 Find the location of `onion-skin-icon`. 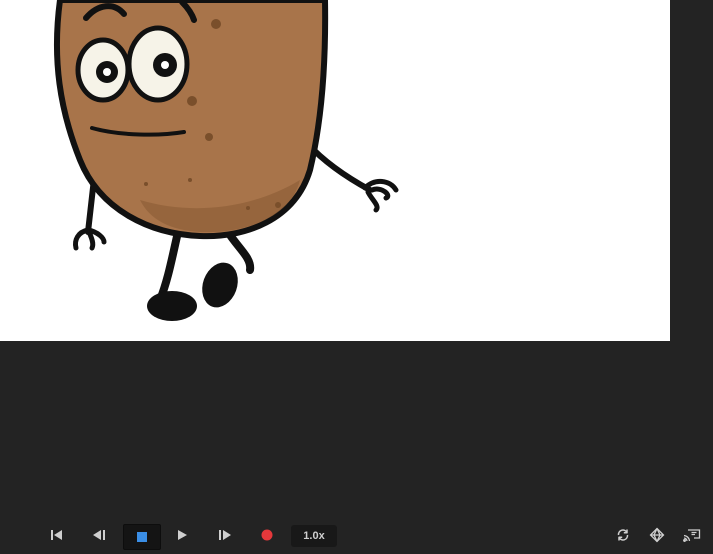

onion-skin-icon is located at coordinates (657, 535).